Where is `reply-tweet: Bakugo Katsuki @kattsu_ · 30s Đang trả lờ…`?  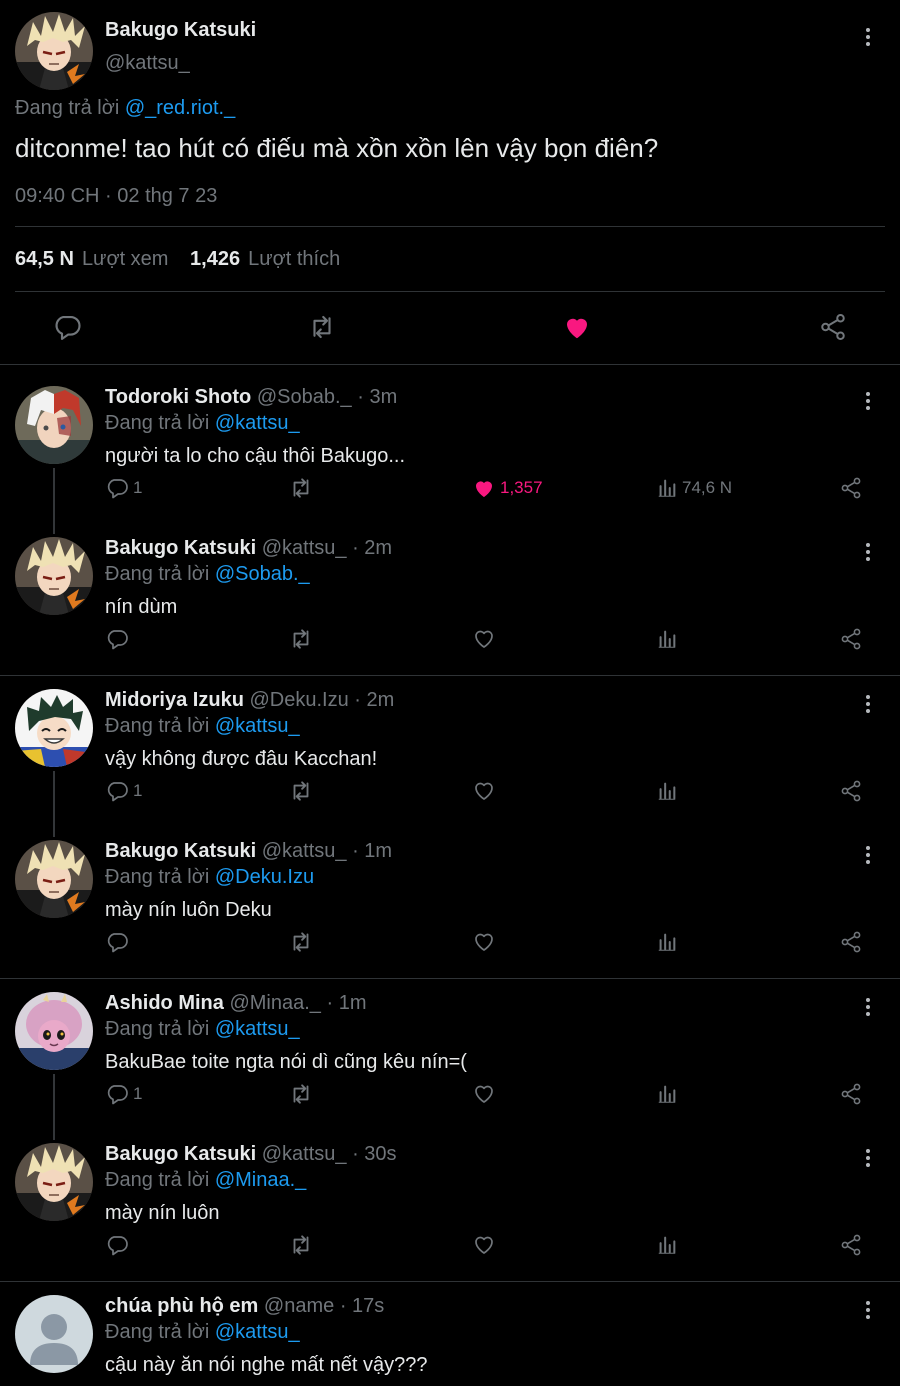
reply-tweet: Bakugo Katsuki @kattsu_ · 30s Đang trả lờ… is located at coordinates (450, 1214).